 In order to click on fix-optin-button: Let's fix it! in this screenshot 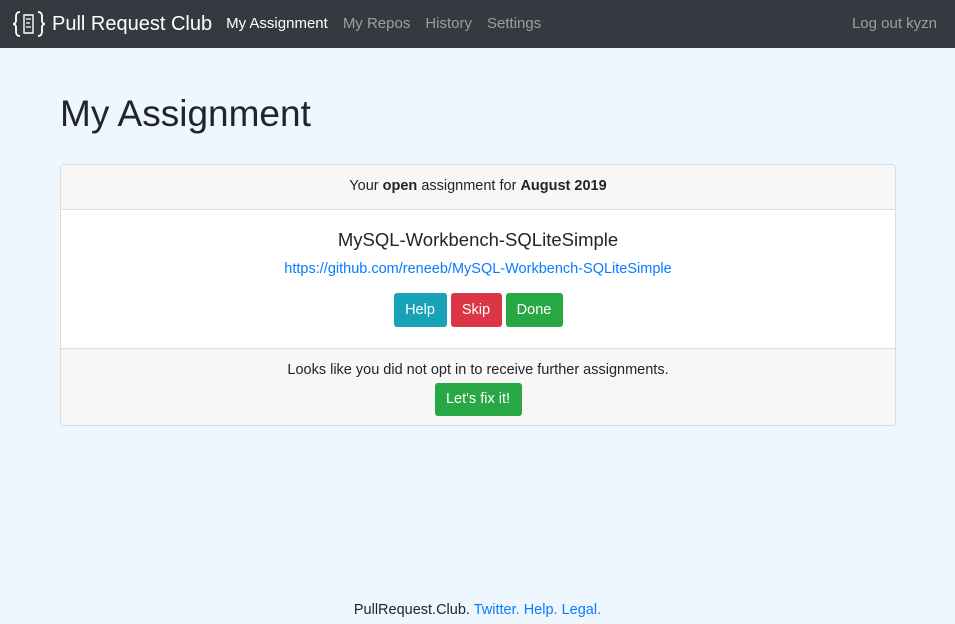, I will do `click(478, 399)`.